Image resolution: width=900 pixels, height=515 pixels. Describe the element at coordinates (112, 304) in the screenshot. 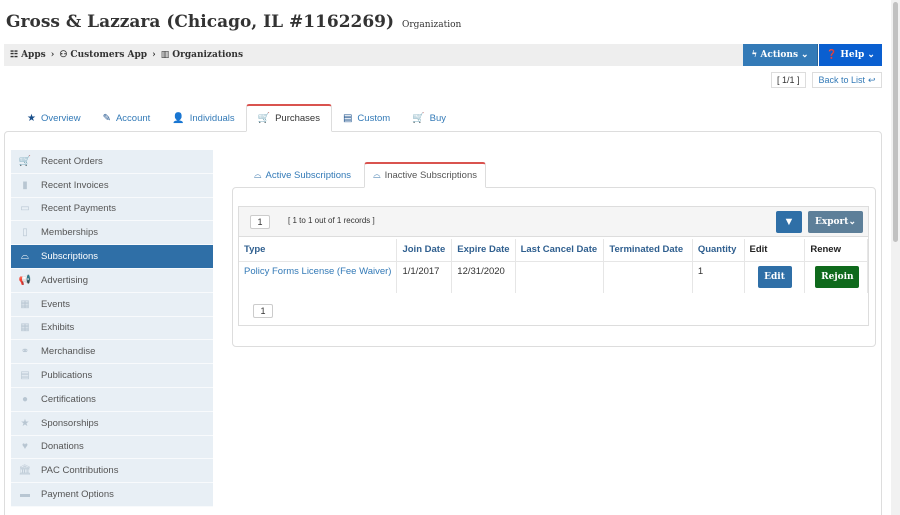

I see `sidebar-item-events: ▦ Events` at that location.